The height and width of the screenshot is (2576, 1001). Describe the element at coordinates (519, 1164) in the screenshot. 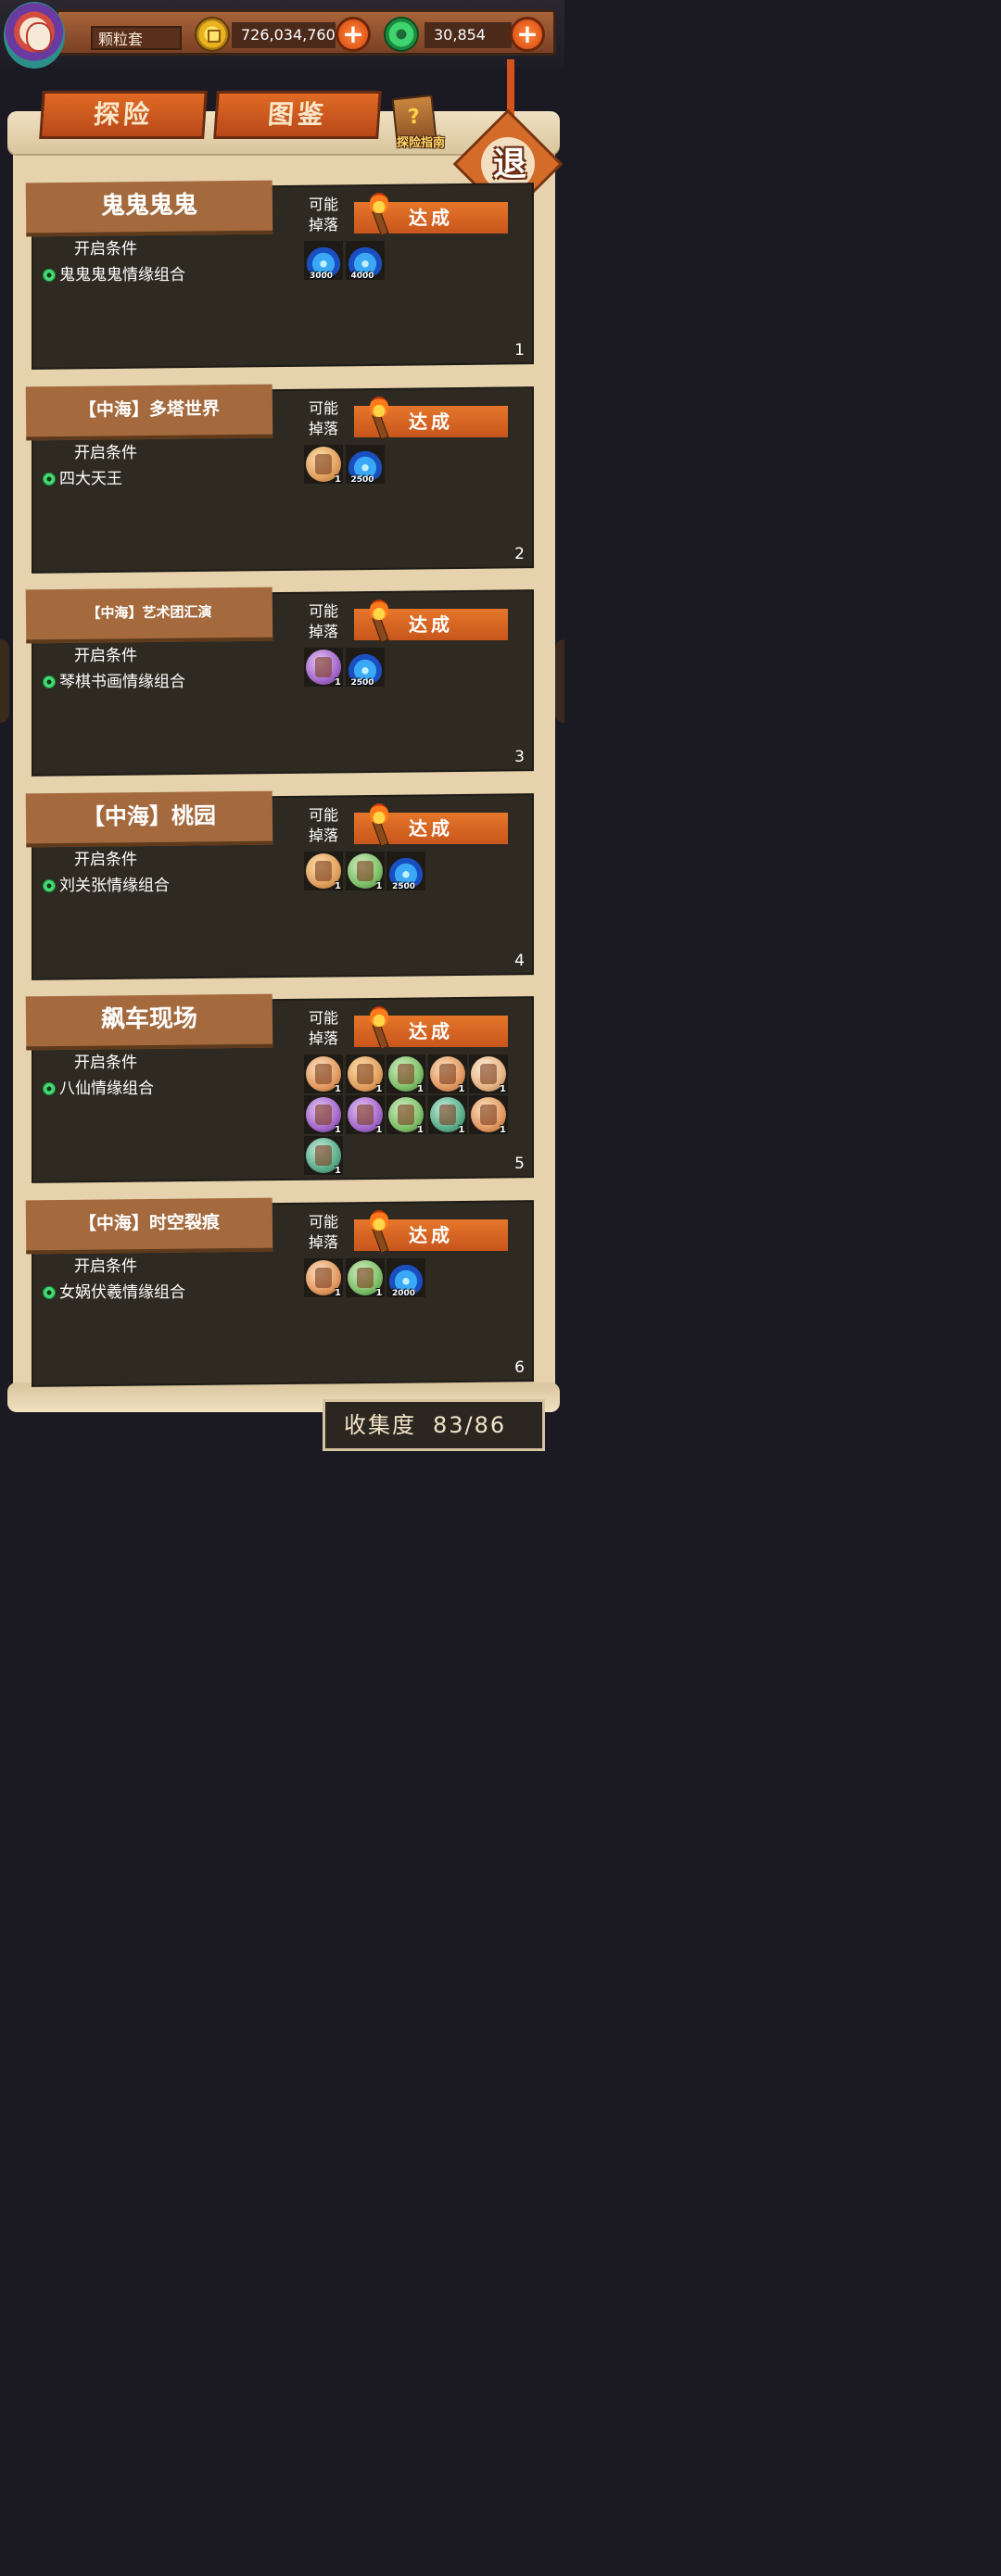

I see `card-index: 5` at that location.